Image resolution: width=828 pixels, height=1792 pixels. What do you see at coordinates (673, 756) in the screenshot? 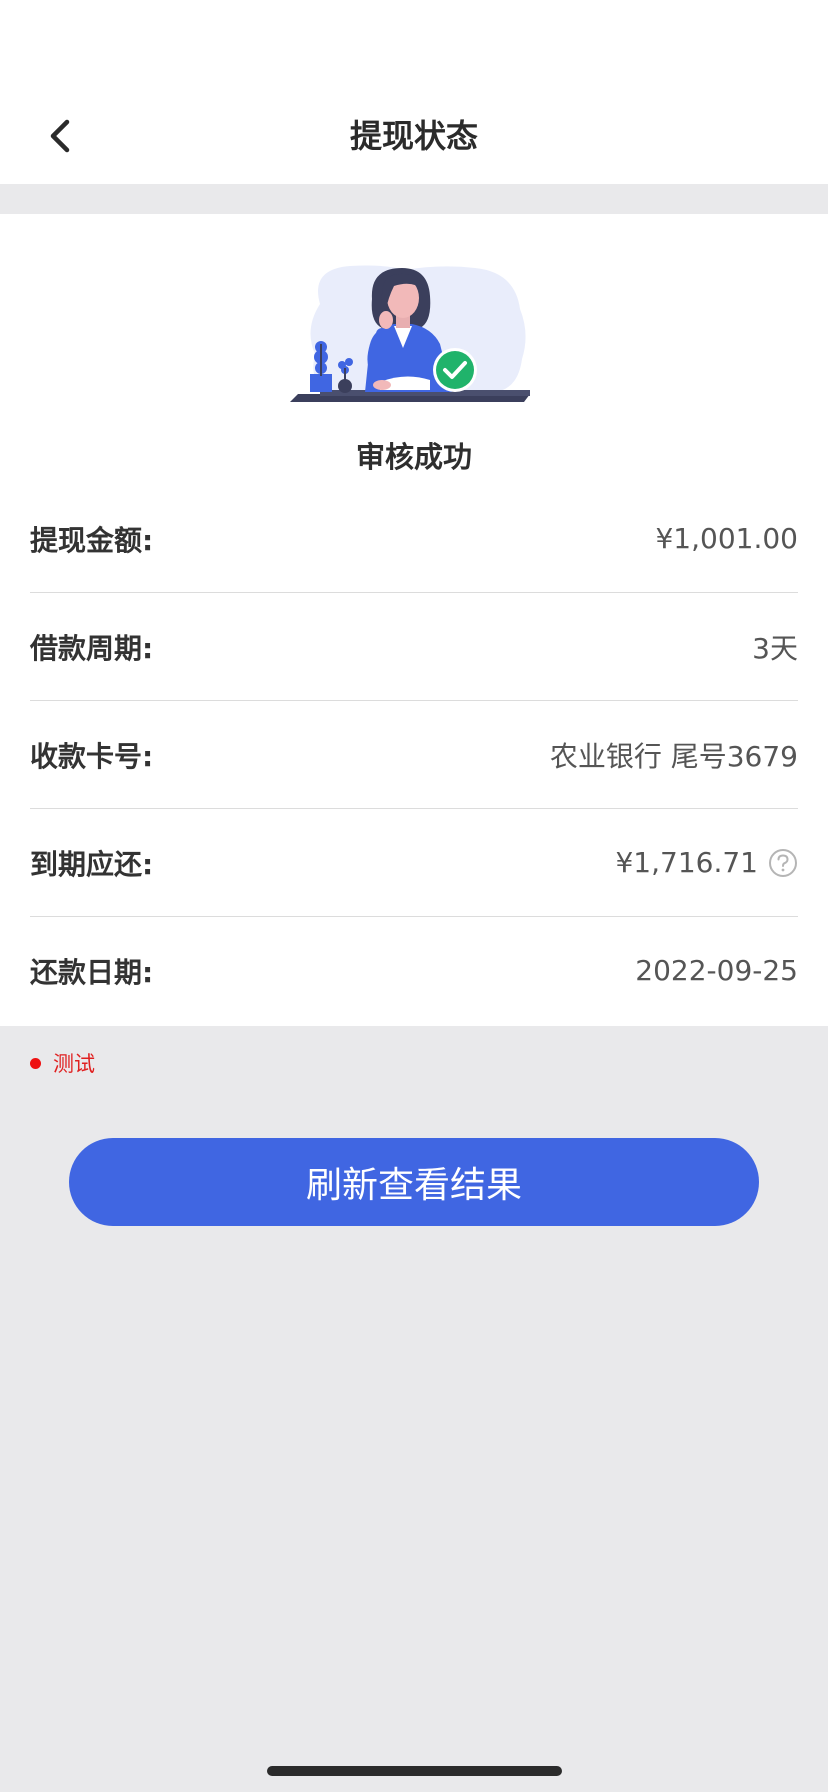
I see `card-number-value: 农业银行 尾号3679` at bounding box center [673, 756].